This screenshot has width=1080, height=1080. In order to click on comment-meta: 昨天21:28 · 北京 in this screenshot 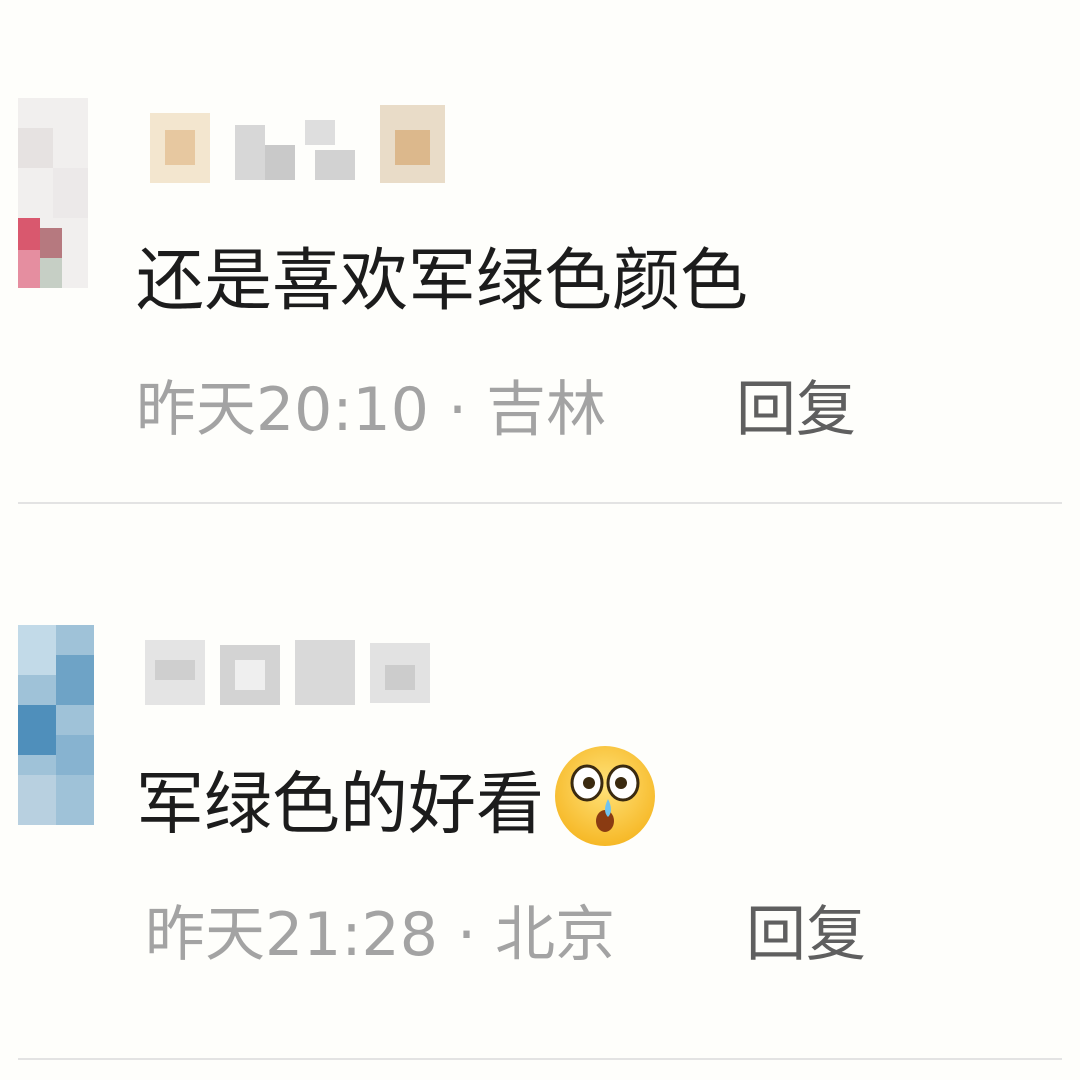, I will do `click(380, 935)`.